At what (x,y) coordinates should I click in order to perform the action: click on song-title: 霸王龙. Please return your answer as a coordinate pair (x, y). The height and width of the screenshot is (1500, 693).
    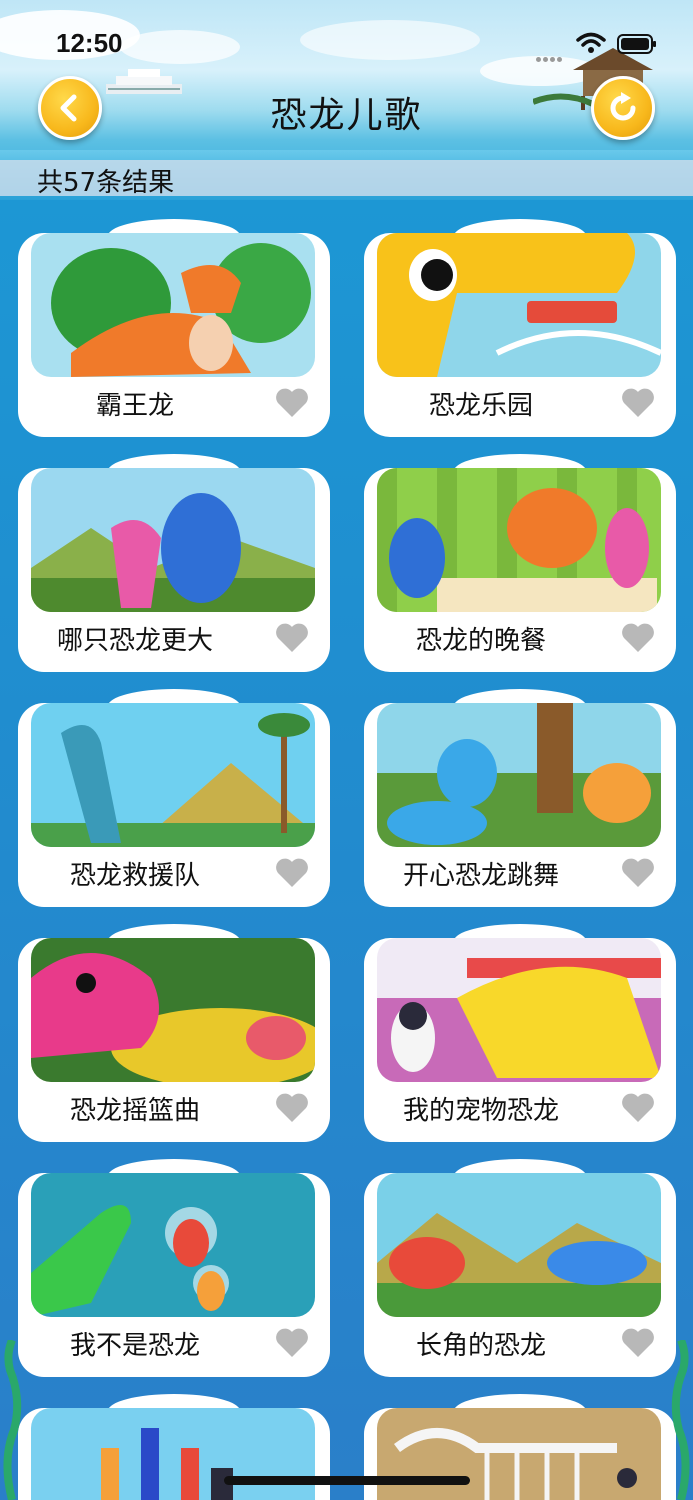
    Looking at the image, I should click on (134, 406).